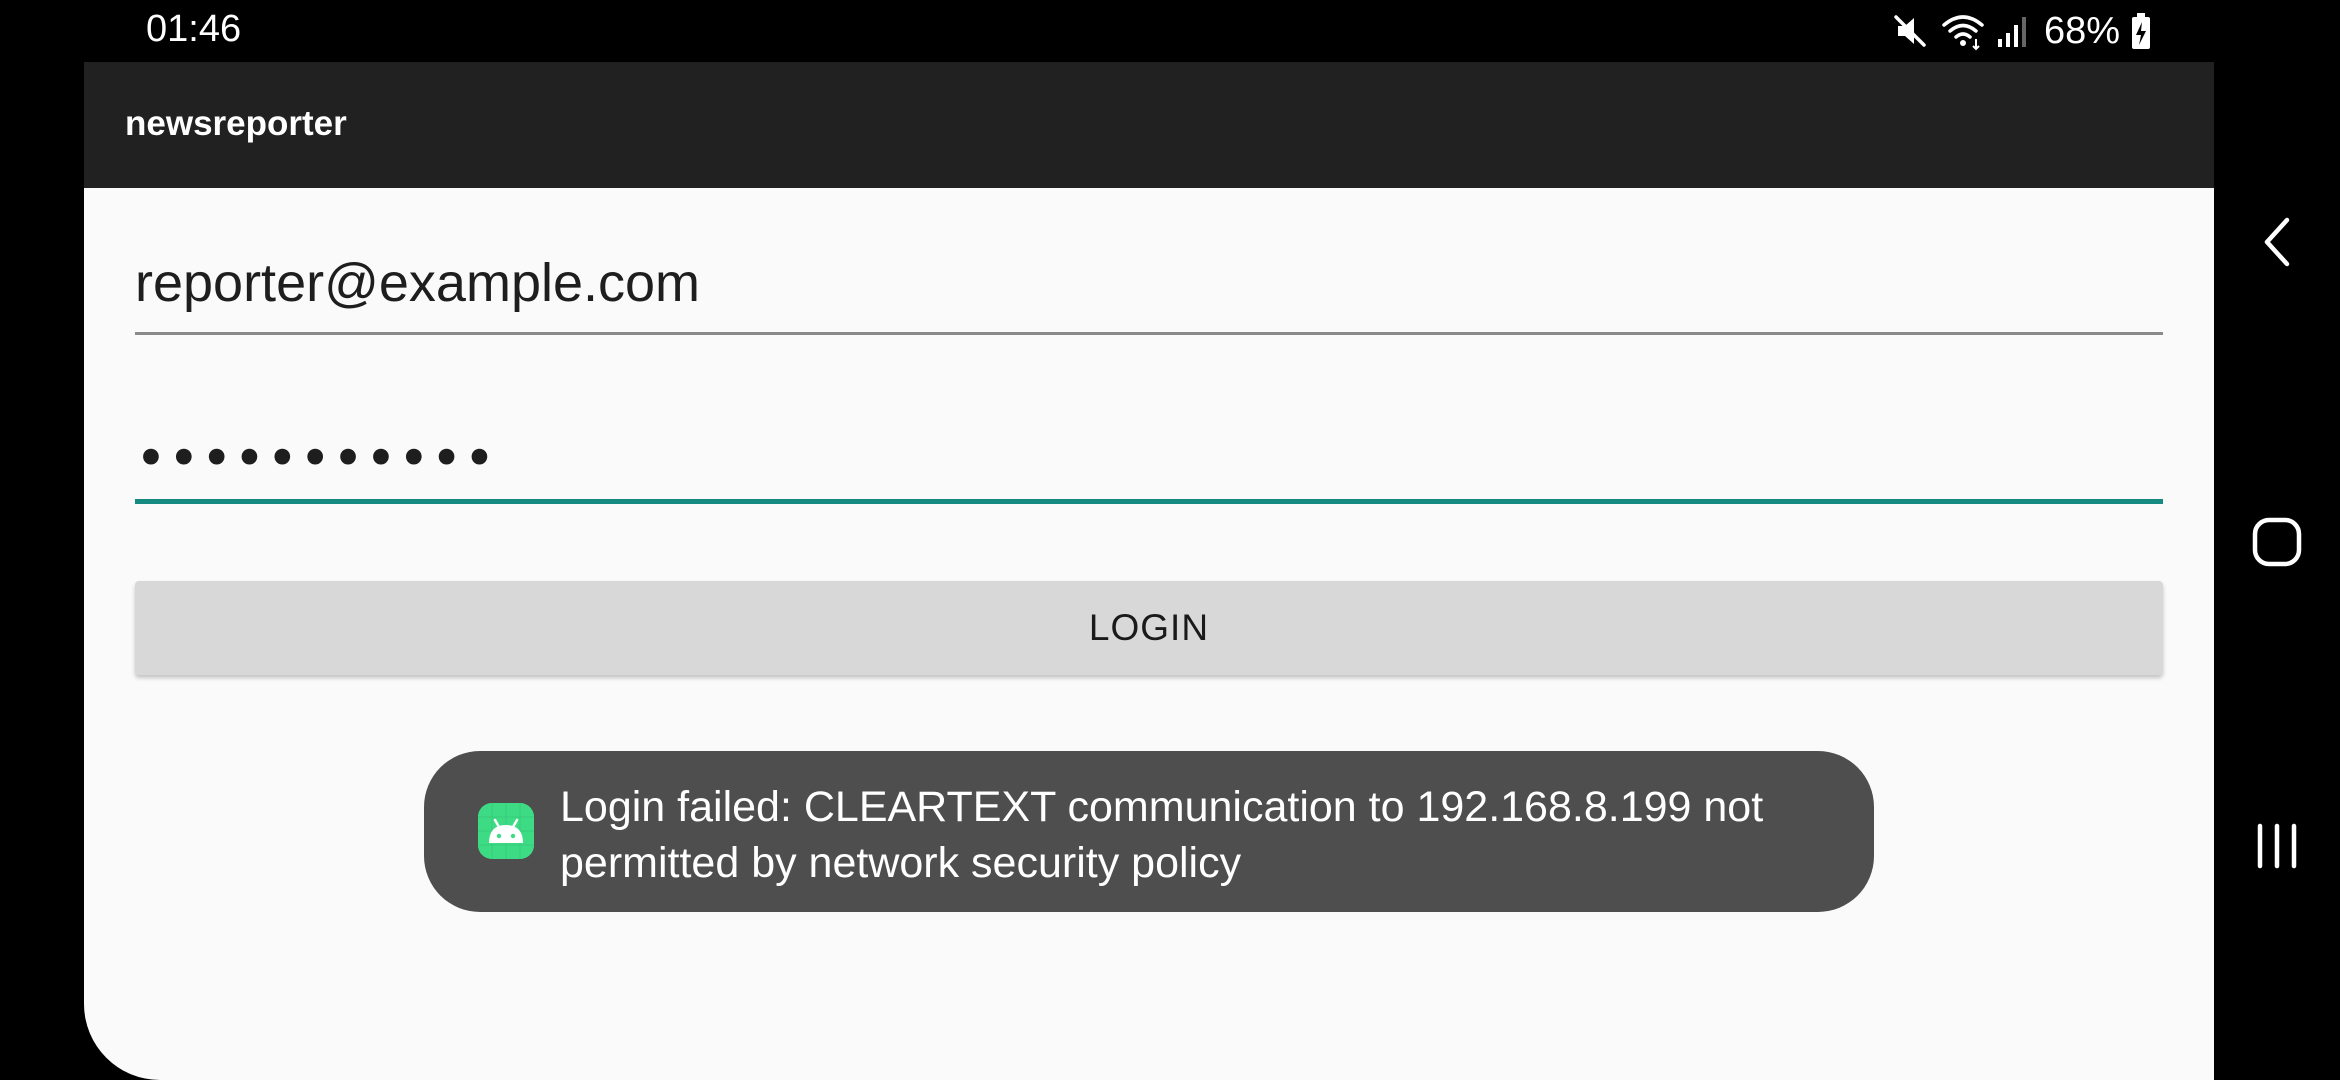 This screenshot has height=1080, width=2340. Describe the element at coordinates (2141, 31) in the screenshot. I see `battery-charging-icon` at that location.